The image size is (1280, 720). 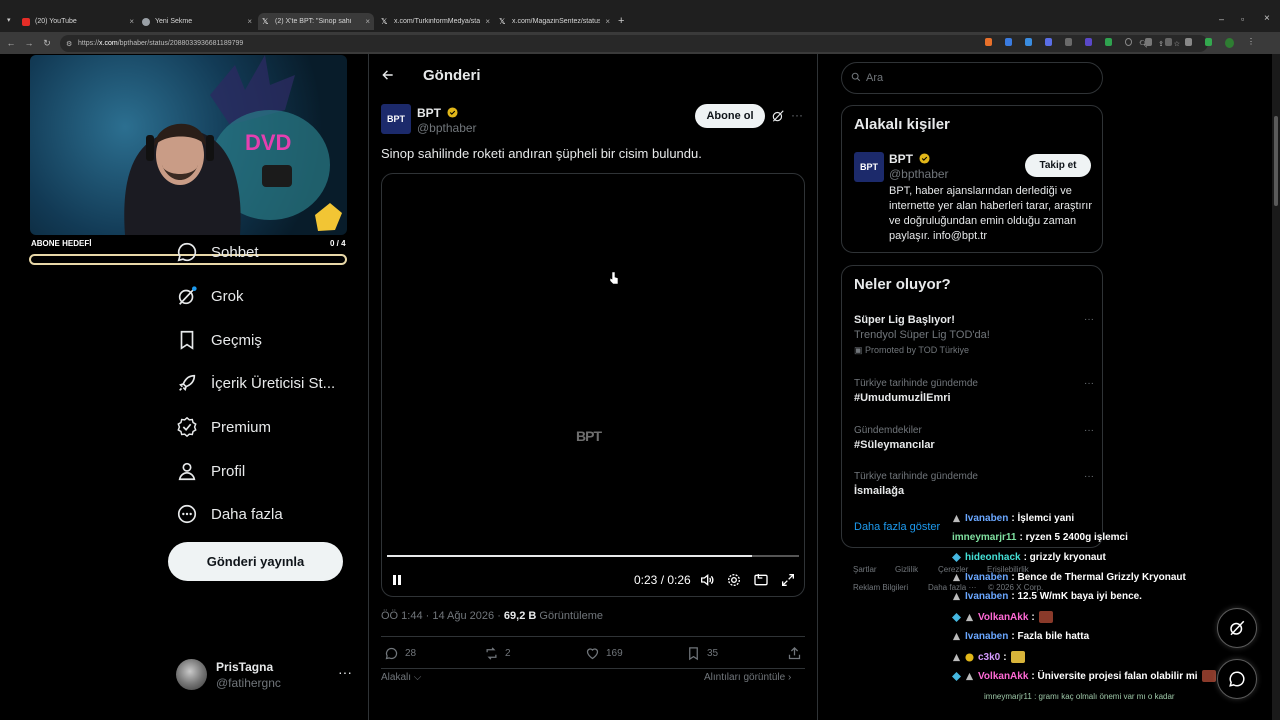 I want to click on like-button: 169, so click(x=604, y=653).